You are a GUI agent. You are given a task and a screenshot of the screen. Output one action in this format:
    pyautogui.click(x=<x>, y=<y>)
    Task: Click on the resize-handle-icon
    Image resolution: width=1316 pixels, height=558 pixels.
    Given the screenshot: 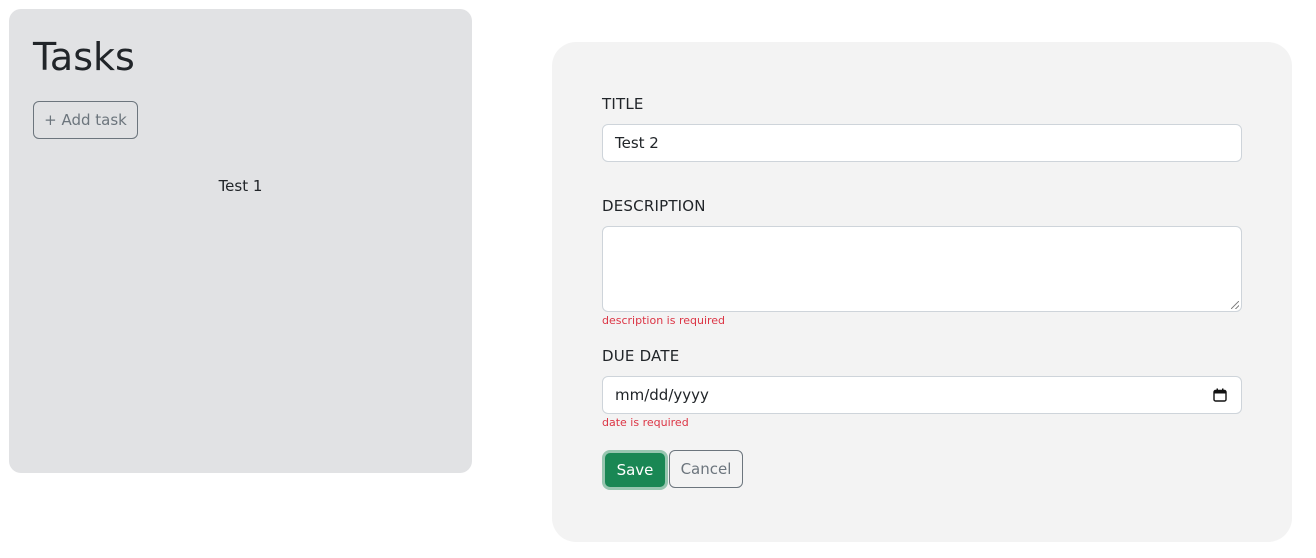 What is the action you would take?
    pyautogui.click(x=1235, y=305)
    